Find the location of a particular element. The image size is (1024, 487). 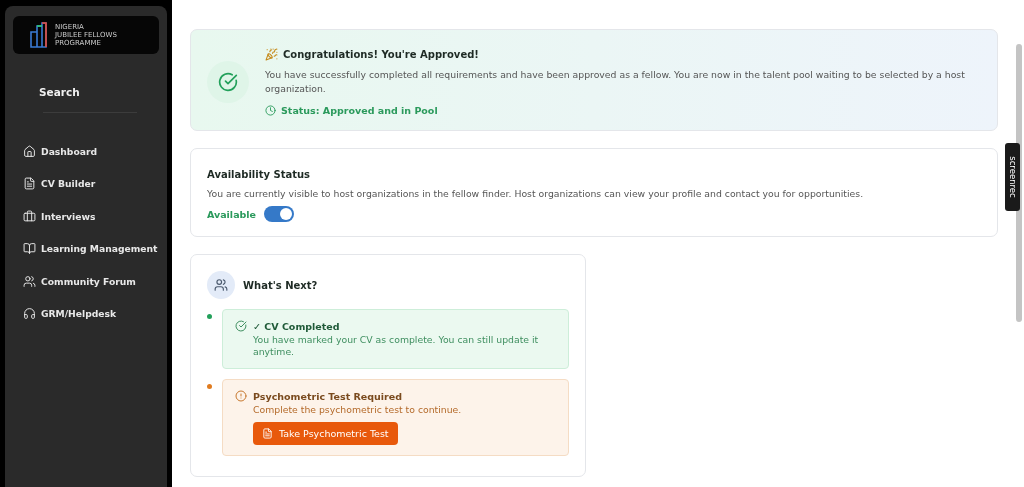

recorder-tab: screenrec is located at coordinates (1012, 177).